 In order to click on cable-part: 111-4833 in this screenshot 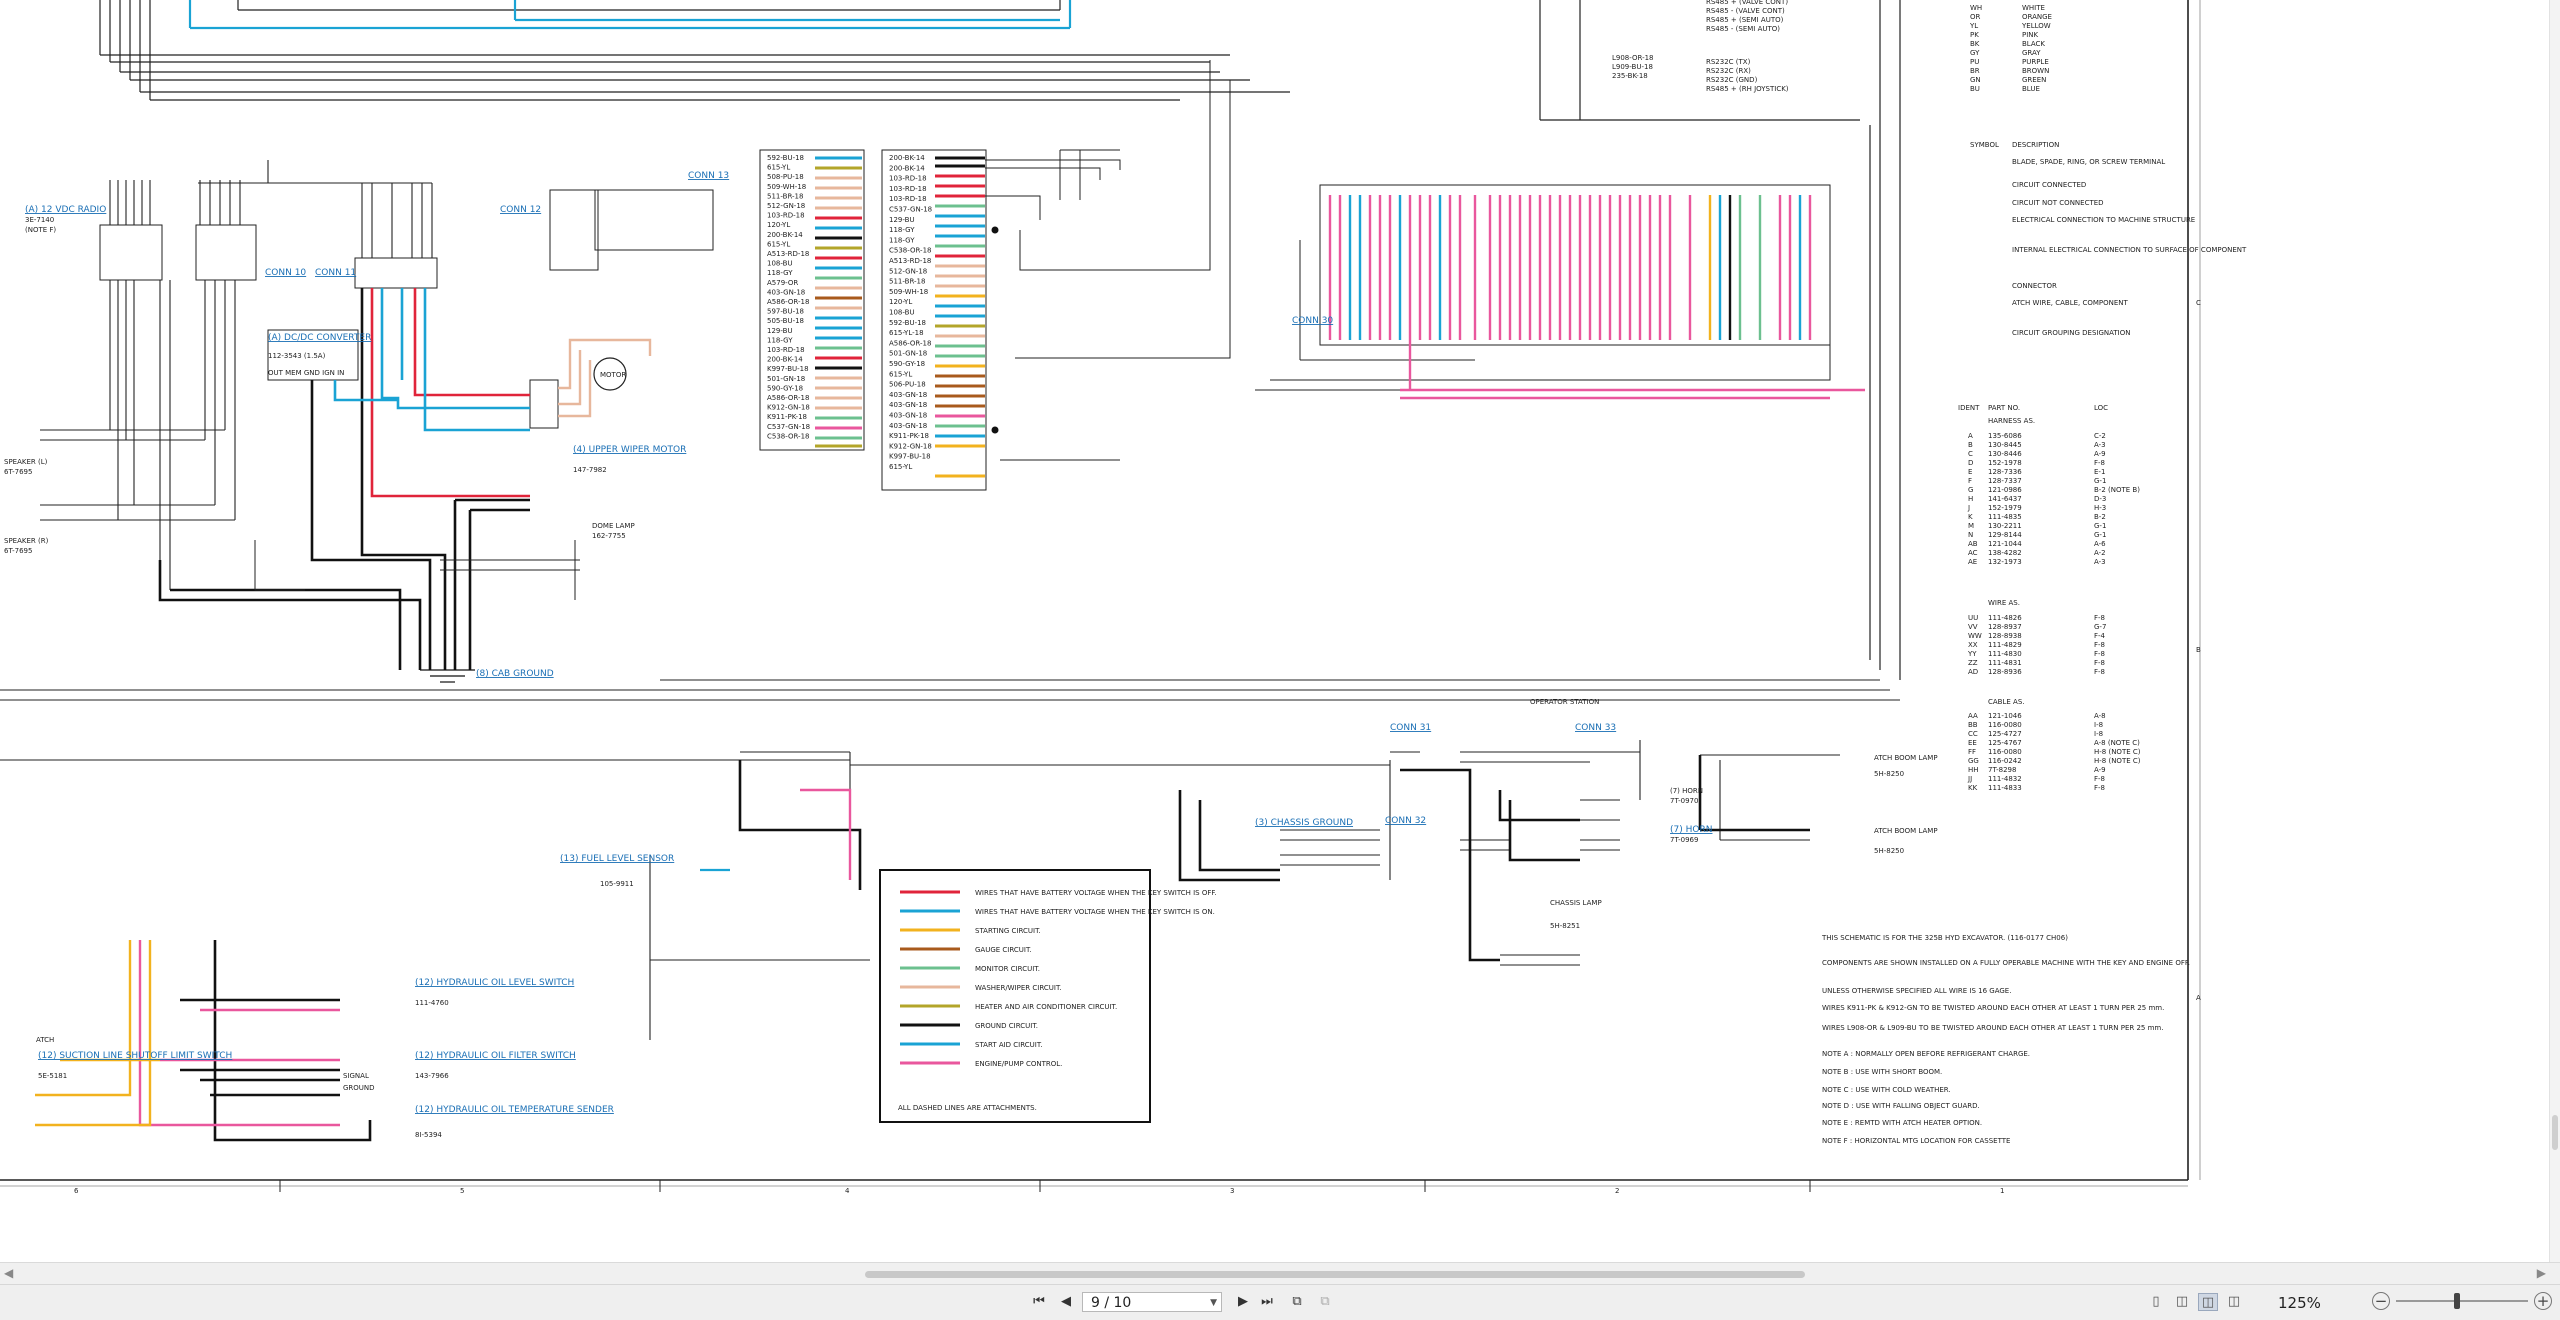, I will do `click(2005, 788)`.